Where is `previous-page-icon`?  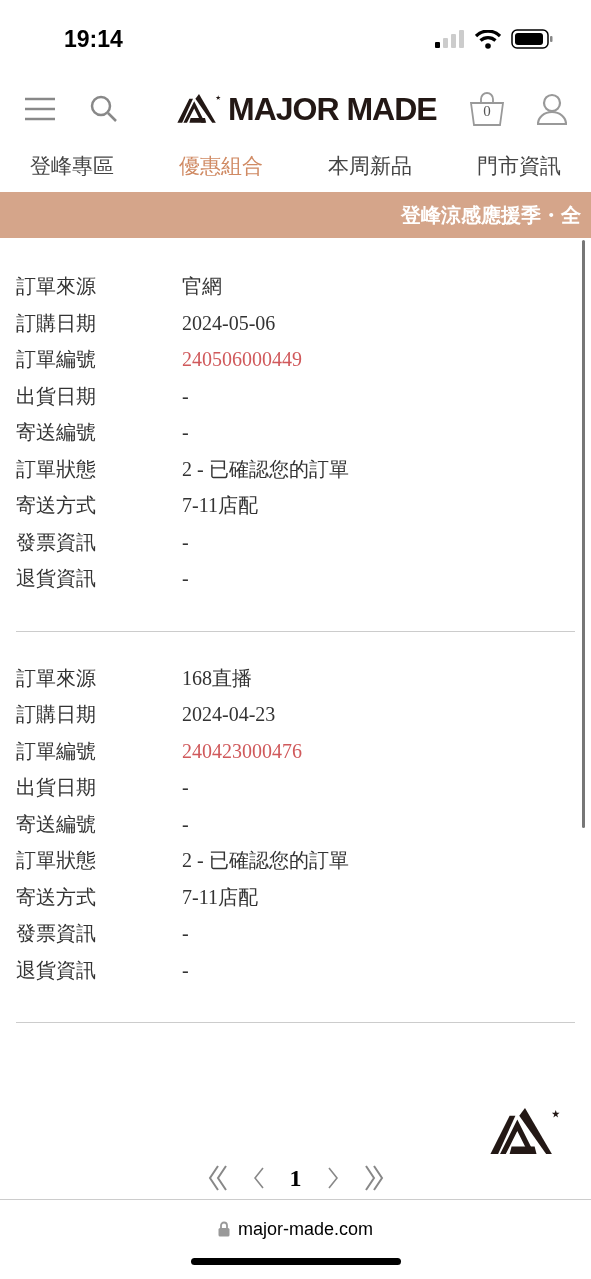
previous-page-icon is located at coordinates (258, 1177).